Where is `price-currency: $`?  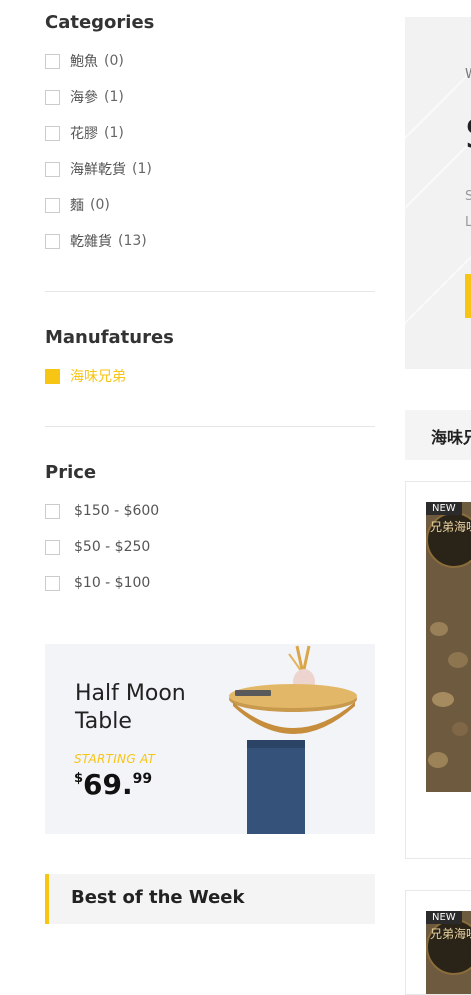
price-currency: $ is located at coordinates (79, 778).